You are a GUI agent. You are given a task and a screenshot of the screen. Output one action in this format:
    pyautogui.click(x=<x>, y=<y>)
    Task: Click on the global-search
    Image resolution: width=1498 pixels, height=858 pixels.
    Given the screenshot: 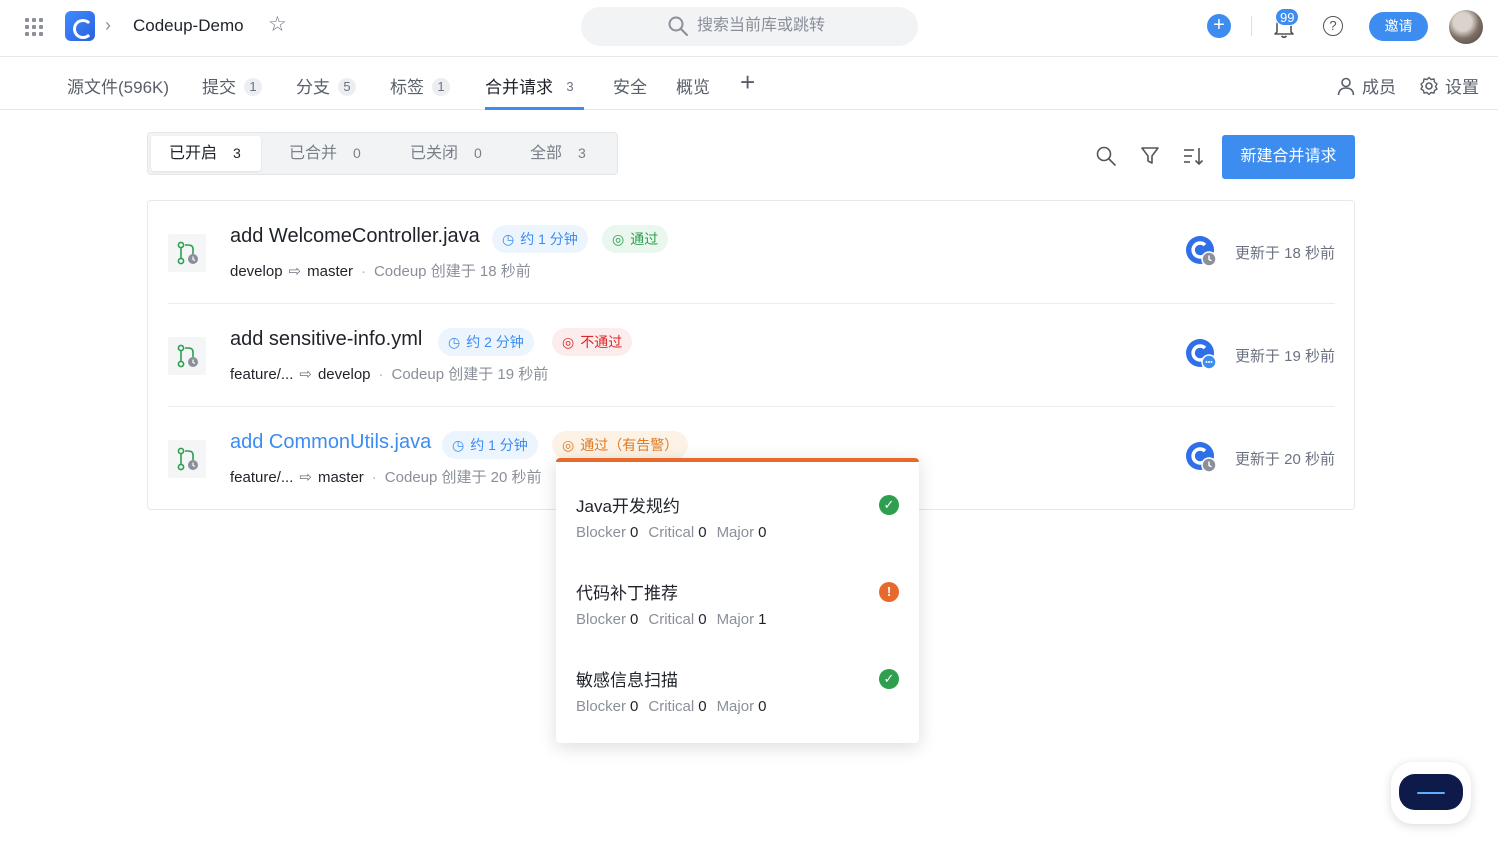 What is the action you would take?
    pyautogui.click(x=749, y=26)
    